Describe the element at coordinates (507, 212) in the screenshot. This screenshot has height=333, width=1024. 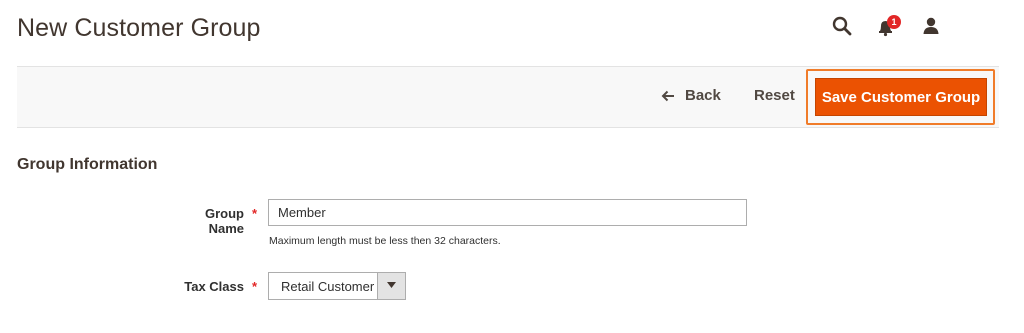
I see `group-name-input` at that location.